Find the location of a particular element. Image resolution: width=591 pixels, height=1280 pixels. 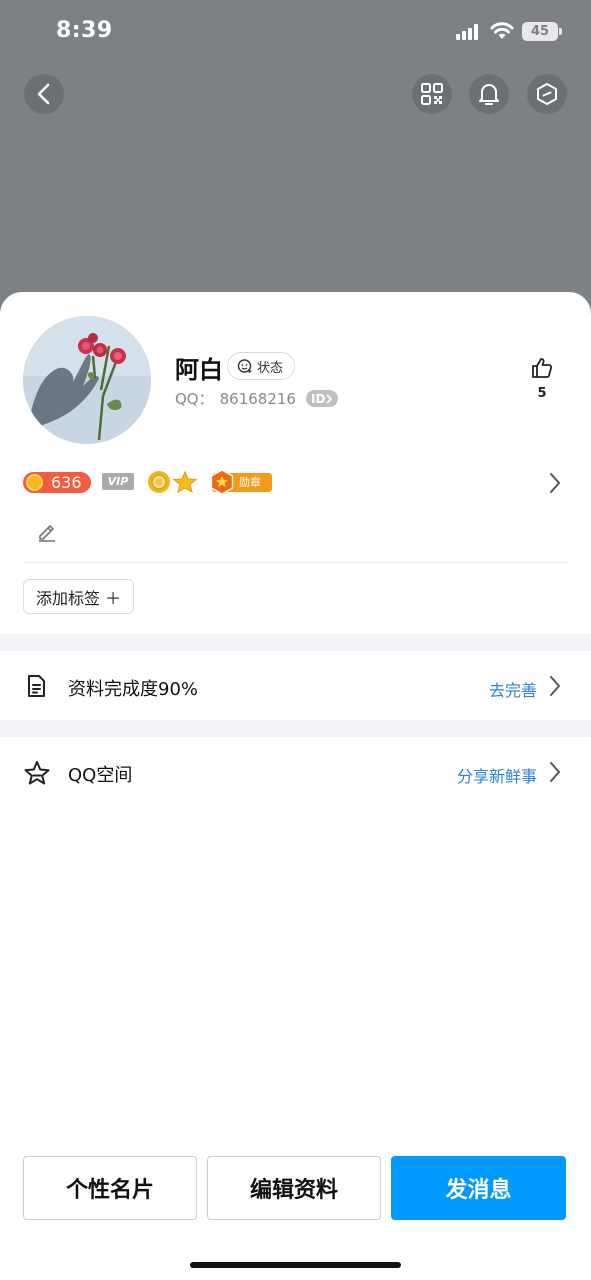

personal-card-button: 个性名片 is located at coordinates (110, 1188).